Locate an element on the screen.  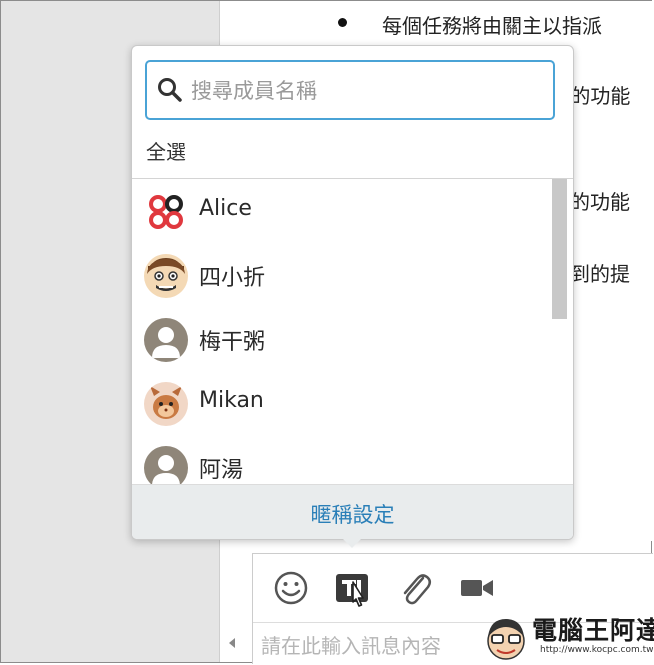
member-search-input is located at coordinates (366, 91).